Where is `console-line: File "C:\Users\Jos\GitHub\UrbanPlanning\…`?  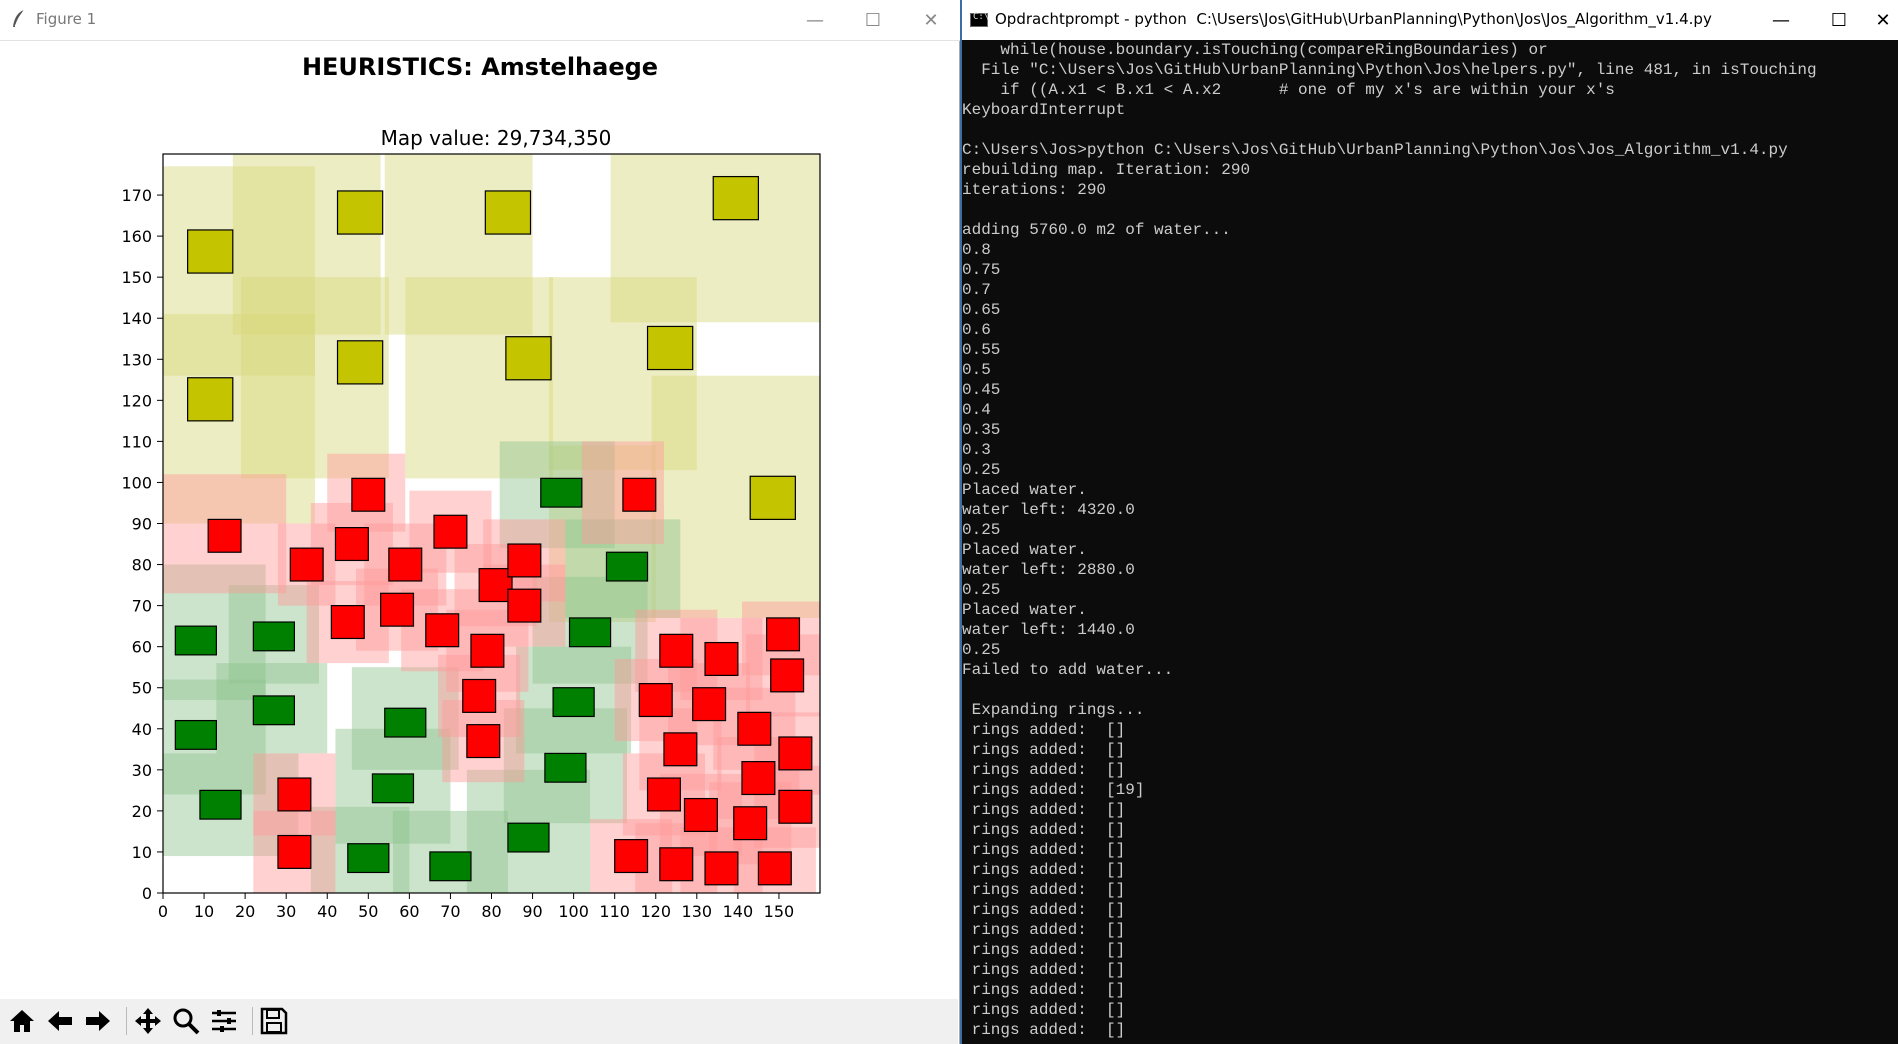 console-line: File "C:\Users\Jos\GitHub\UrbanPlanning\… is located at coordinates (1389, 70).